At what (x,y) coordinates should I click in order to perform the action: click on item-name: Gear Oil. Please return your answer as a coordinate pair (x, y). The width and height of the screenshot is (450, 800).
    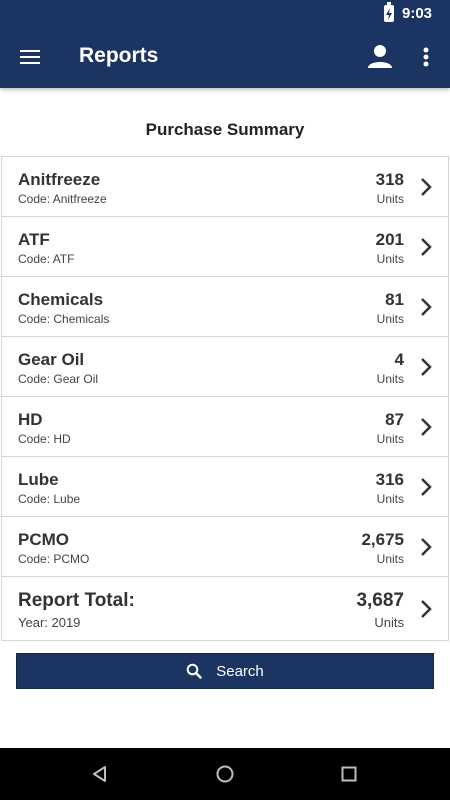
    Looking at the image, I should click on (51, 359).